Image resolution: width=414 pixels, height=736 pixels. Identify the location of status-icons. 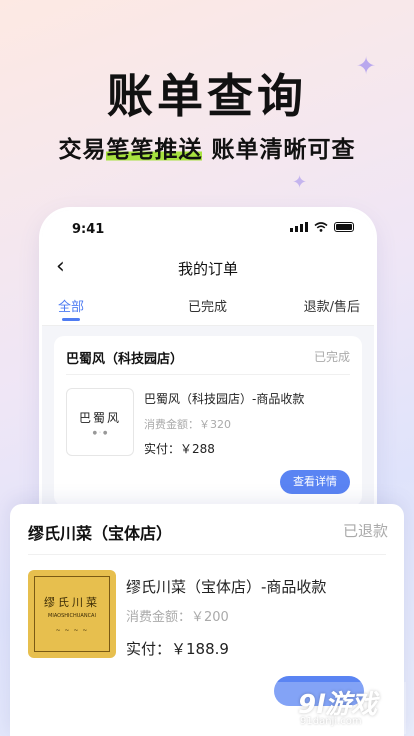
(322, 227).